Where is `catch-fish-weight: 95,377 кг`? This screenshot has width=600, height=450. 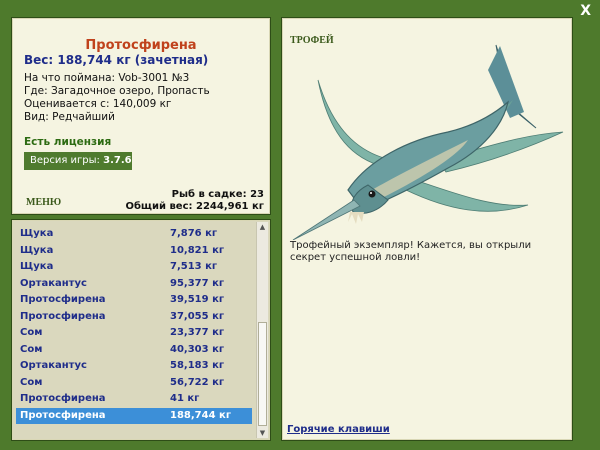
catch-fish-weight: 95,377 кг is located at coordinates (197, 283).